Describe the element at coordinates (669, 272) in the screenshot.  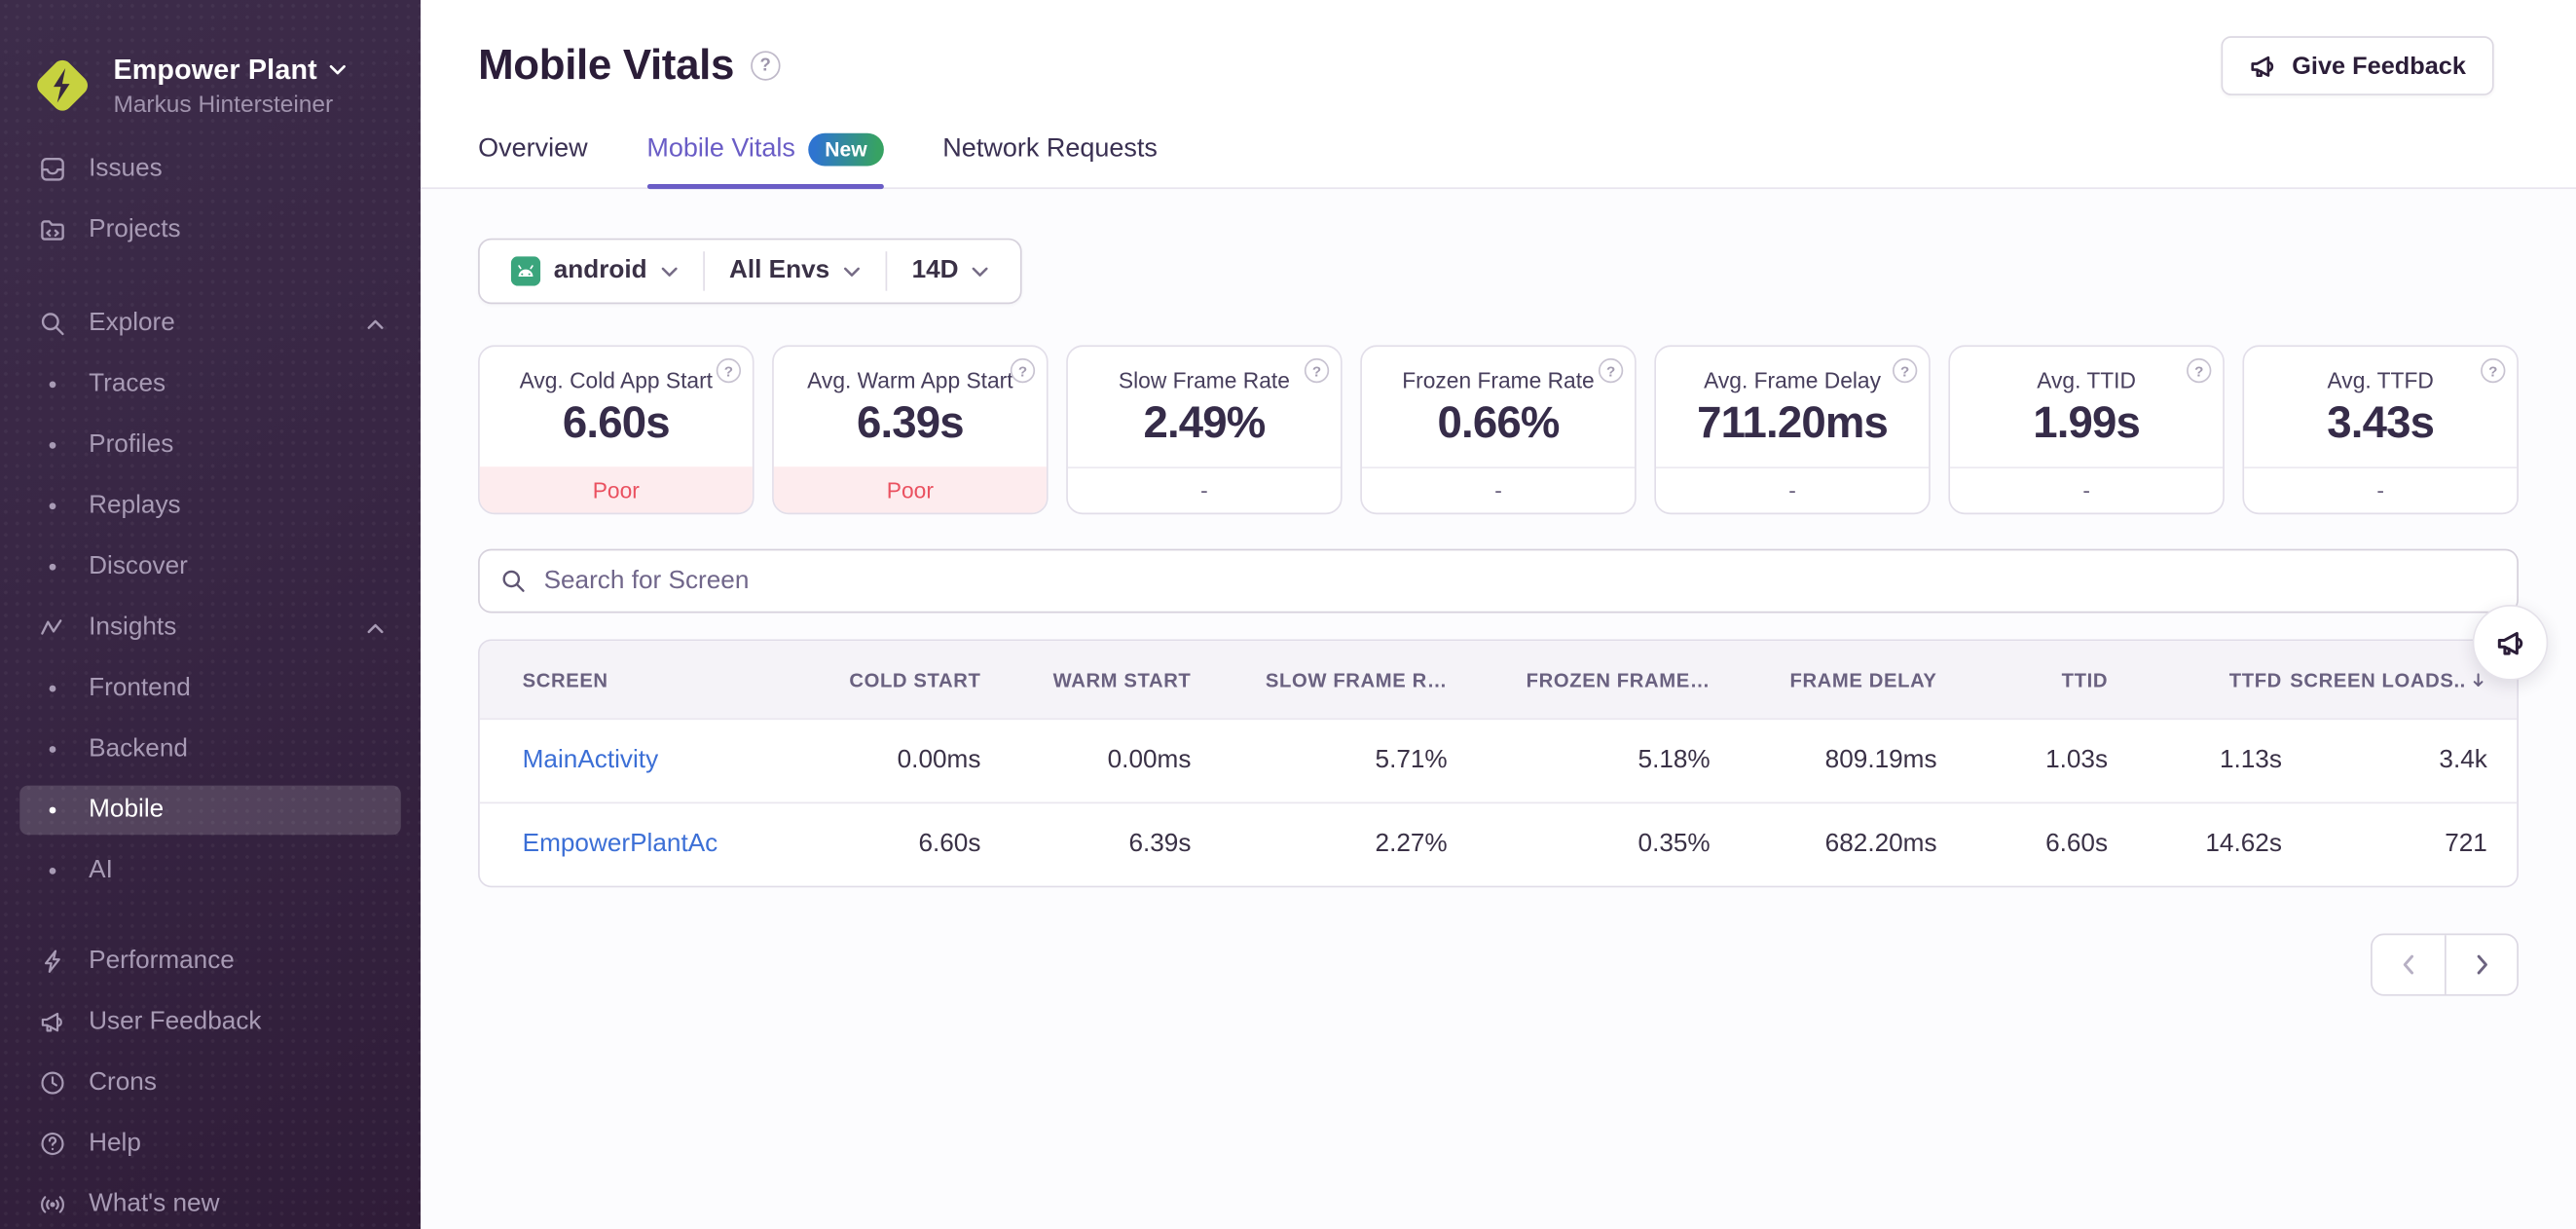
I see `chevron-down-icon` at that location.